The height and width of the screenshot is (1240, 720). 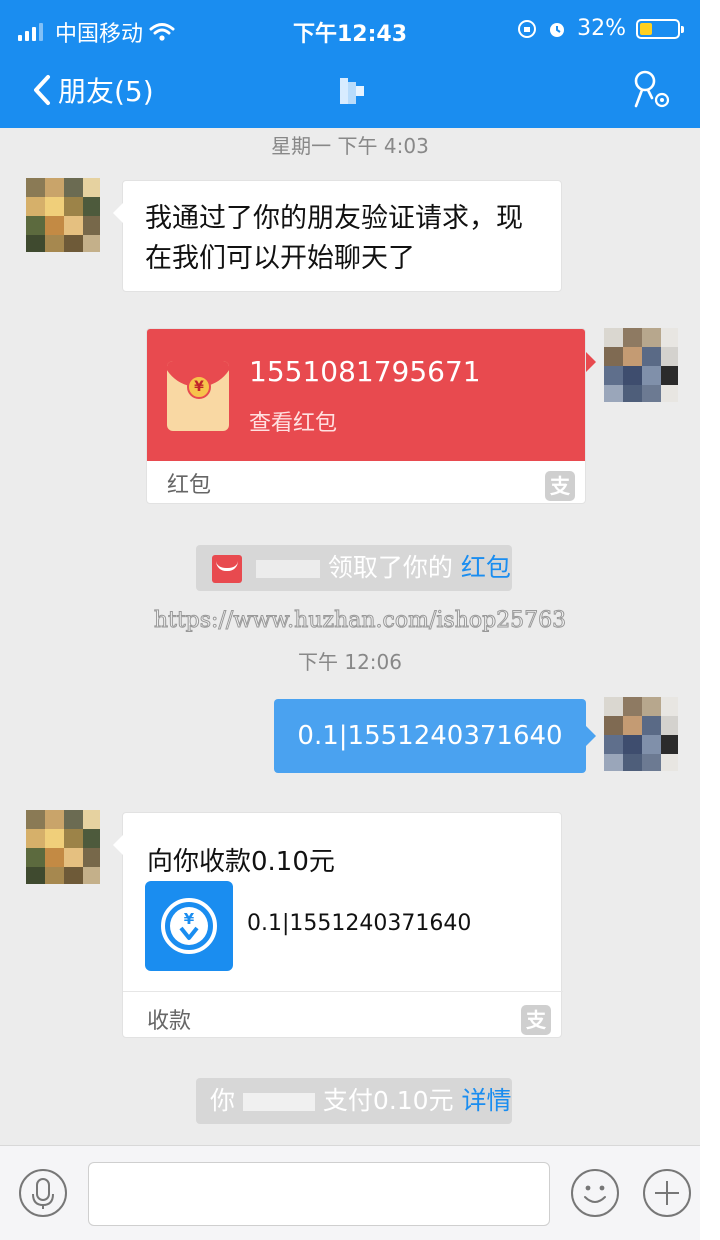 What do you see at coordinates (359, 923) in the screenshot?
I see `collect-value: 0.1|1551240371640` at bounding box center [359, 923].